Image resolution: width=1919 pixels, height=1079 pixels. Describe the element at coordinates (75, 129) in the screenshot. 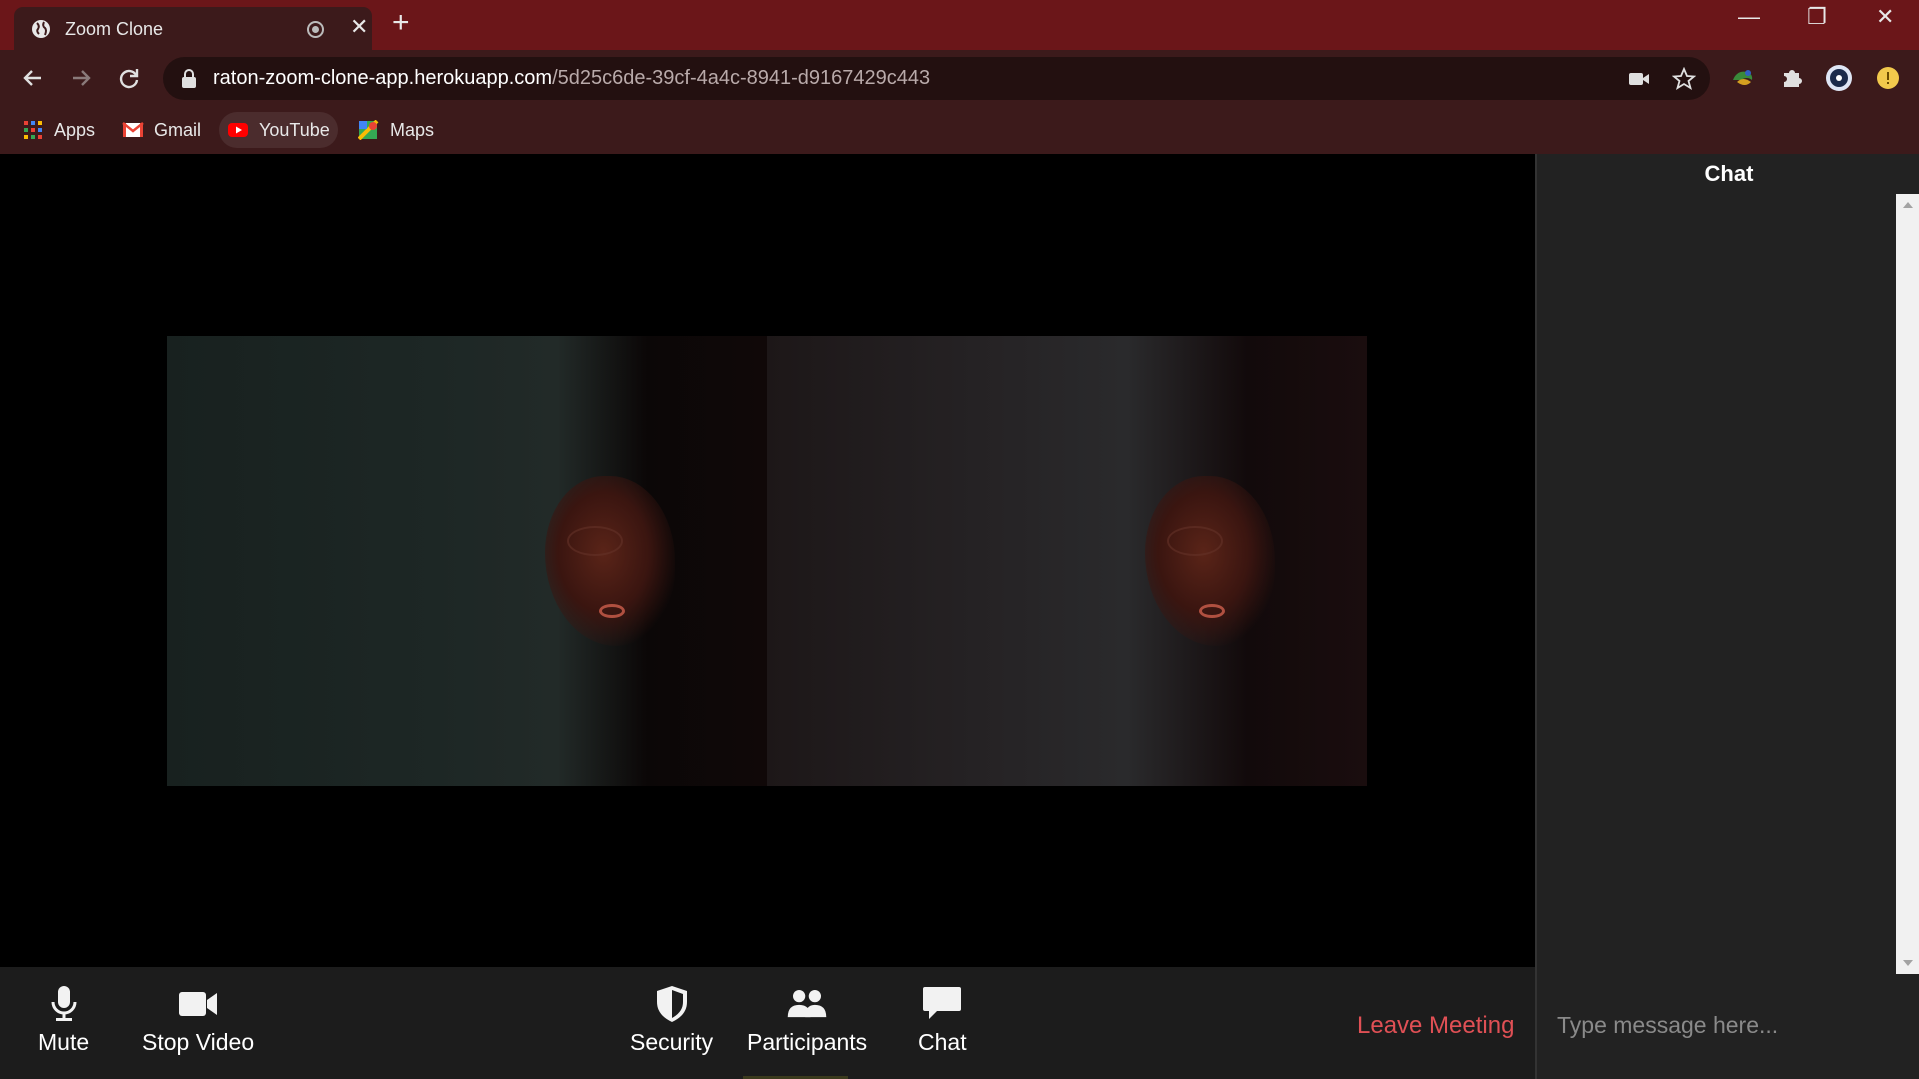

I see `bookmark-label: Apps` at that location.